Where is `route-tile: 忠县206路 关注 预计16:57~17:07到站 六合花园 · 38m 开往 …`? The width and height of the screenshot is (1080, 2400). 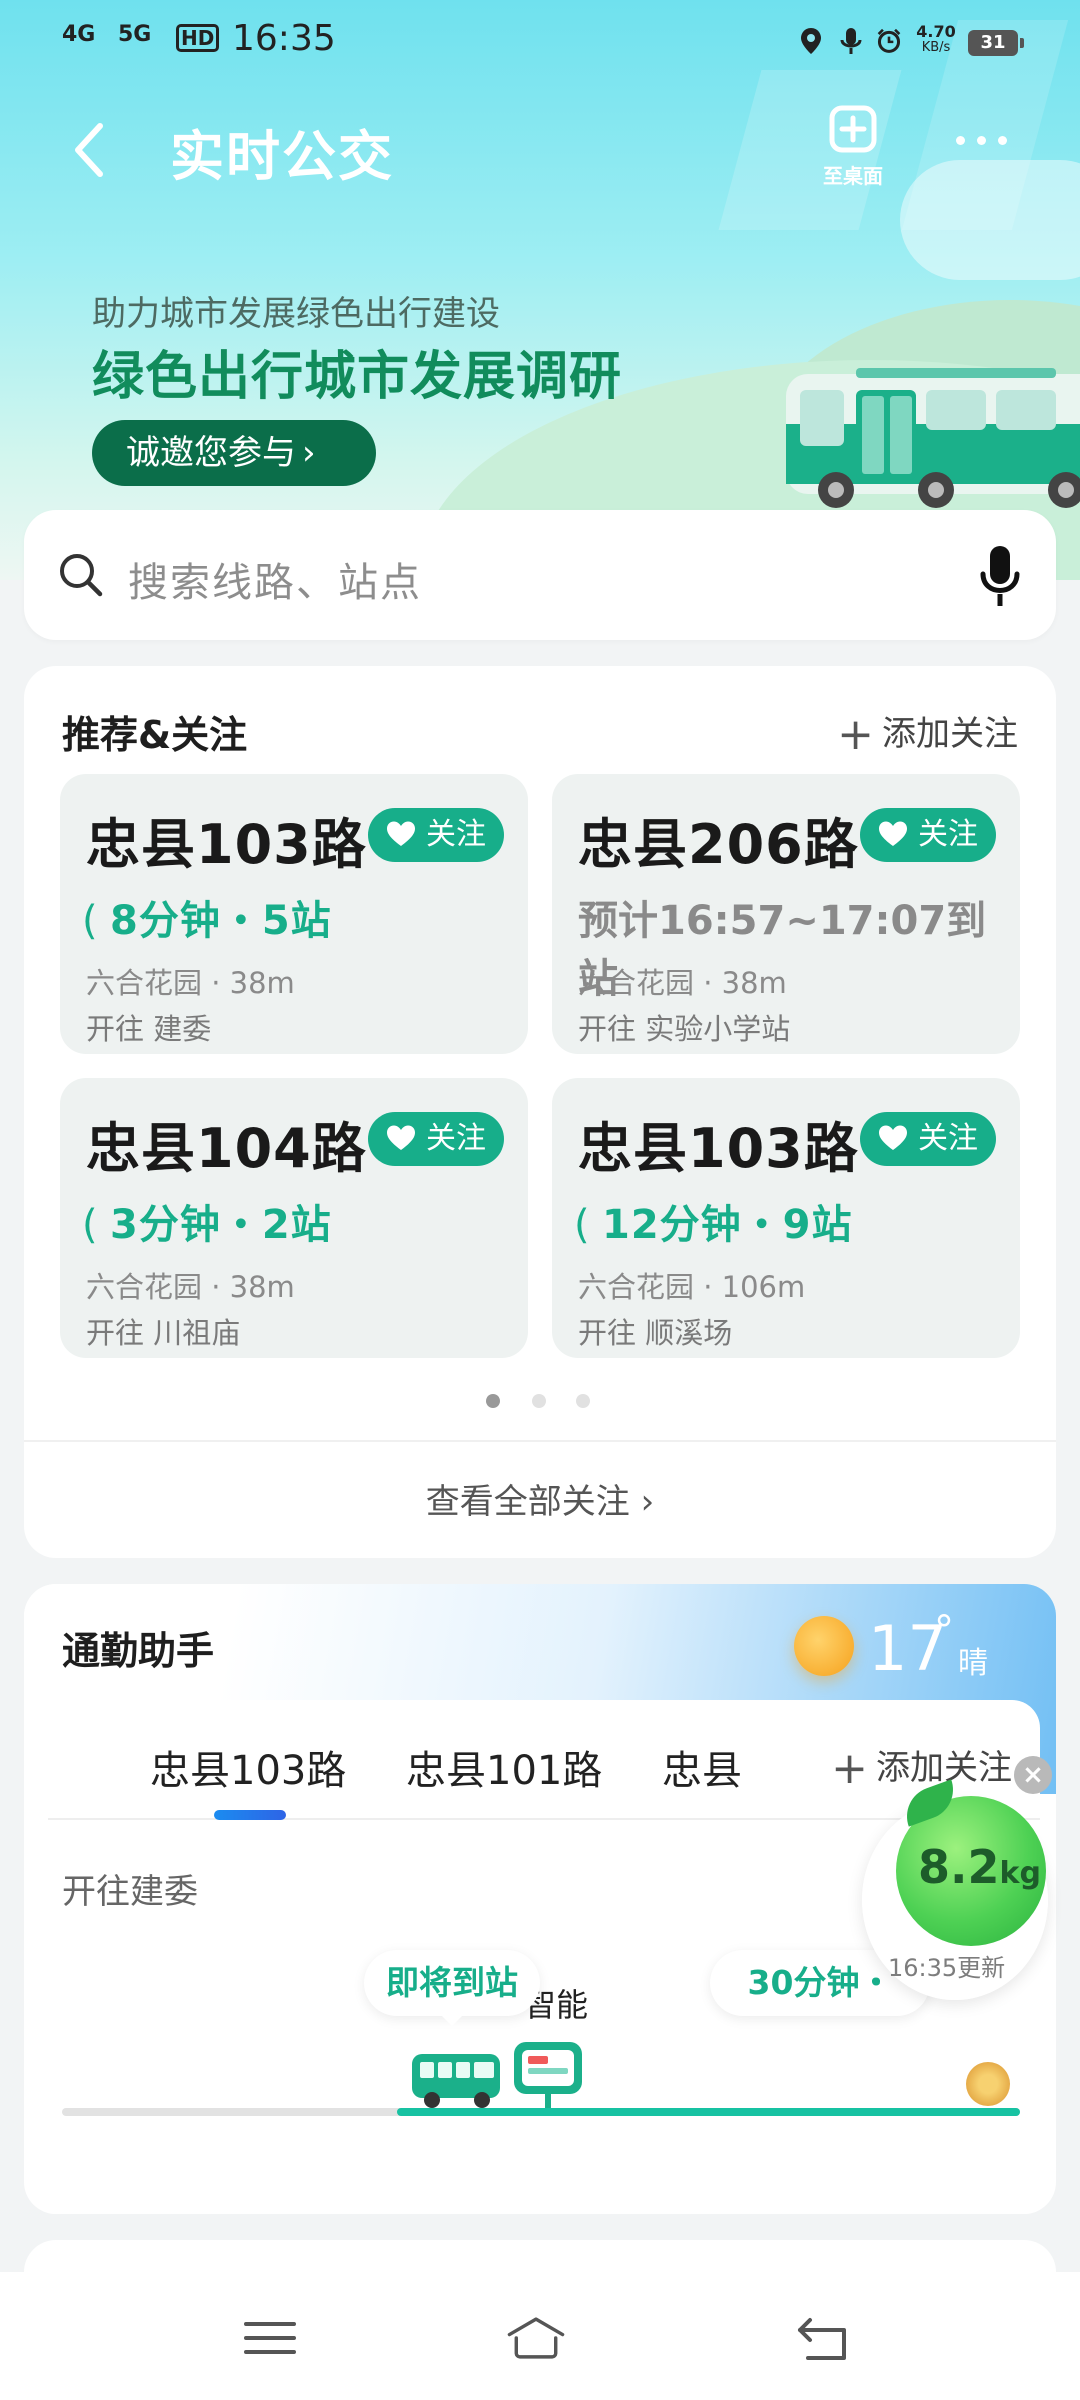
route-tile: 忠县206路 关注 预计16:57~17:07到站 六合花园 · 38m 开往 … is located at coordinates (786, 914).